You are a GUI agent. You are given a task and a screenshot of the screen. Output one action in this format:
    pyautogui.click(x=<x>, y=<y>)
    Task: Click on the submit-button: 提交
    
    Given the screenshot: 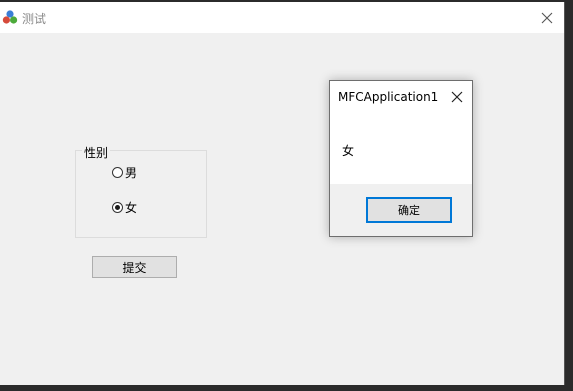 What is the action you would take?
    pyautogui.click(x=134, y=267)
    